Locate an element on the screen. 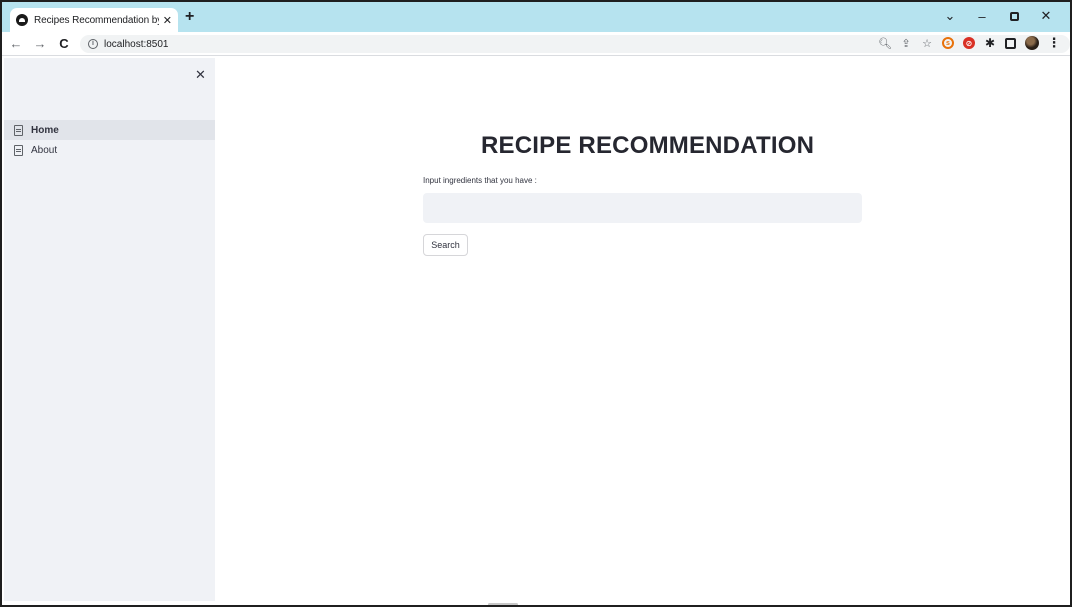 This screenshot has width=1072, height=607. minimize-button: – is located at coordinates (982, 16).